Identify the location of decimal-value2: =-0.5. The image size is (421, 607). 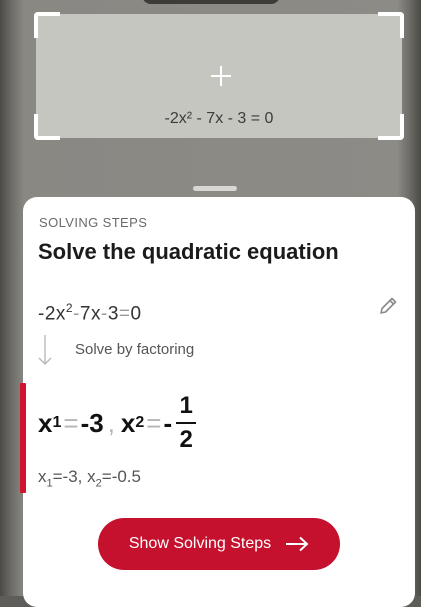
(121, 476).